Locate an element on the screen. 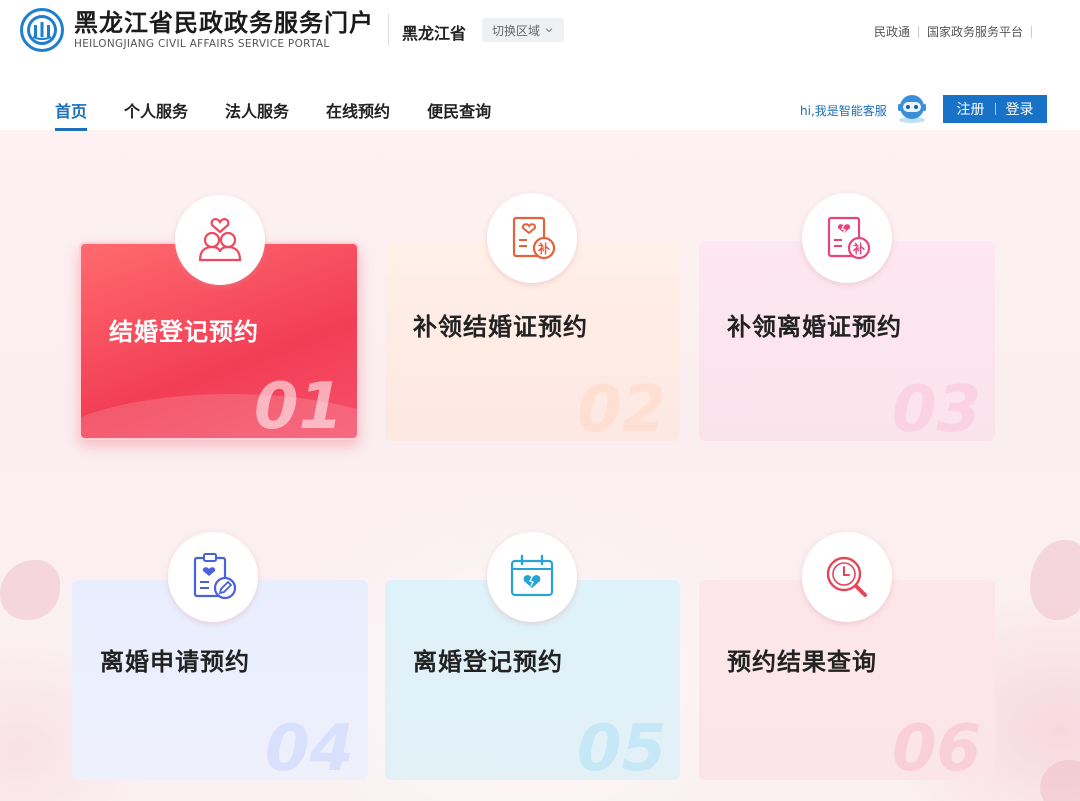  switch-region-label: 切换区域 is located at coordinates (515, 30).